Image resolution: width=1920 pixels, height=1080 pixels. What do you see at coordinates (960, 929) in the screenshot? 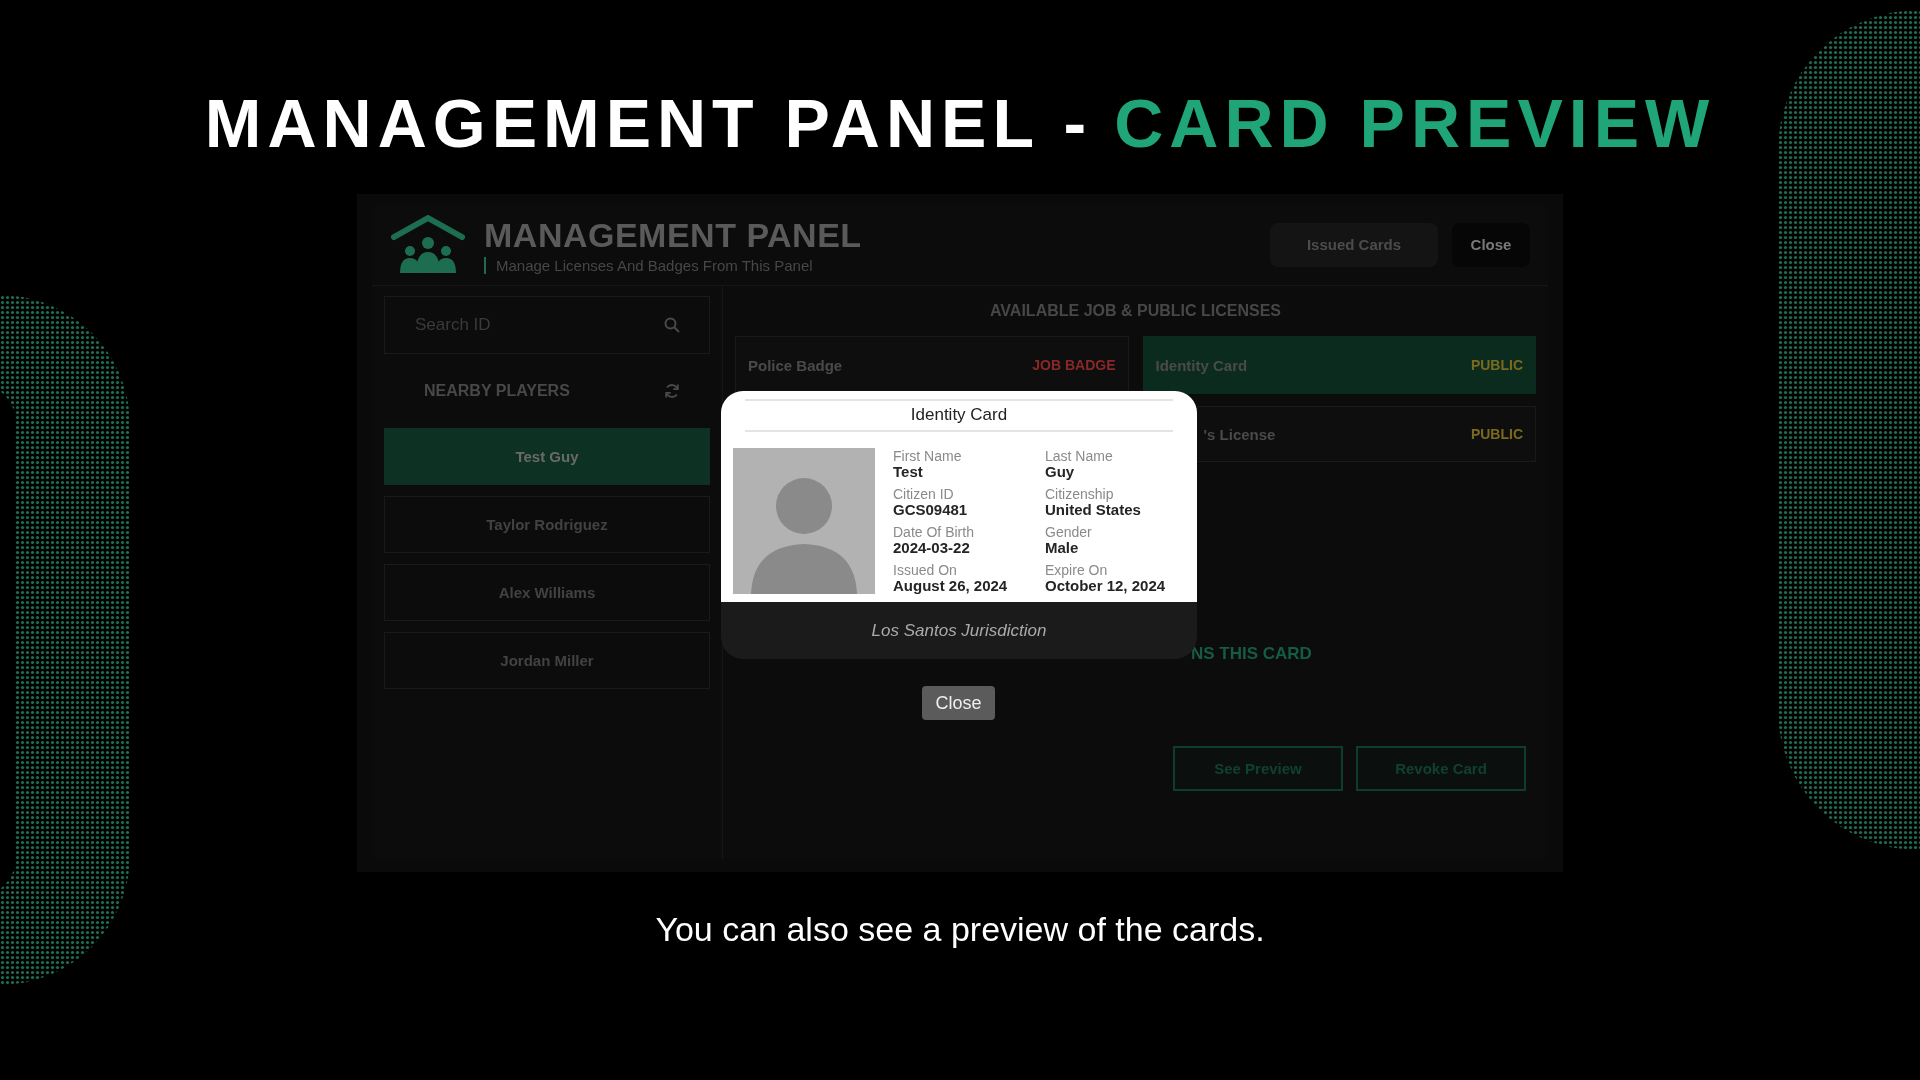
I see `caption: You can also see a preview of the cards.` at bounding box center [960, 929].